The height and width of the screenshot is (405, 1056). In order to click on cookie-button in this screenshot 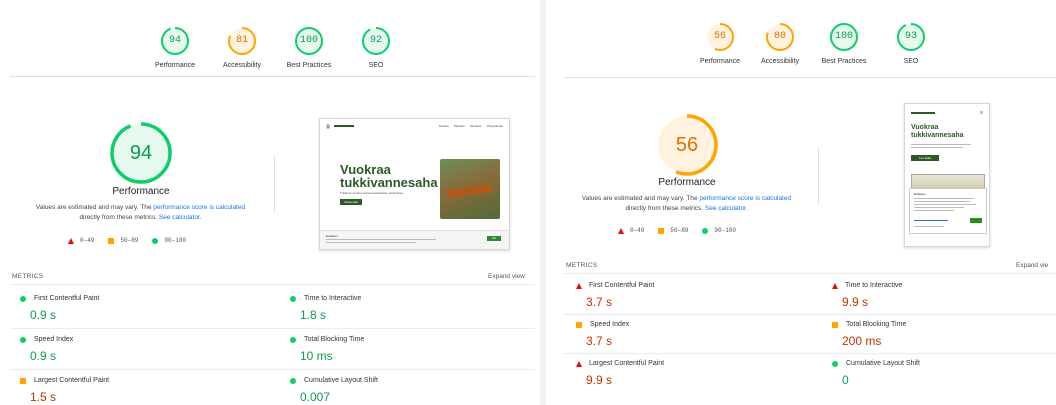, I will do `click(976, 220)`.